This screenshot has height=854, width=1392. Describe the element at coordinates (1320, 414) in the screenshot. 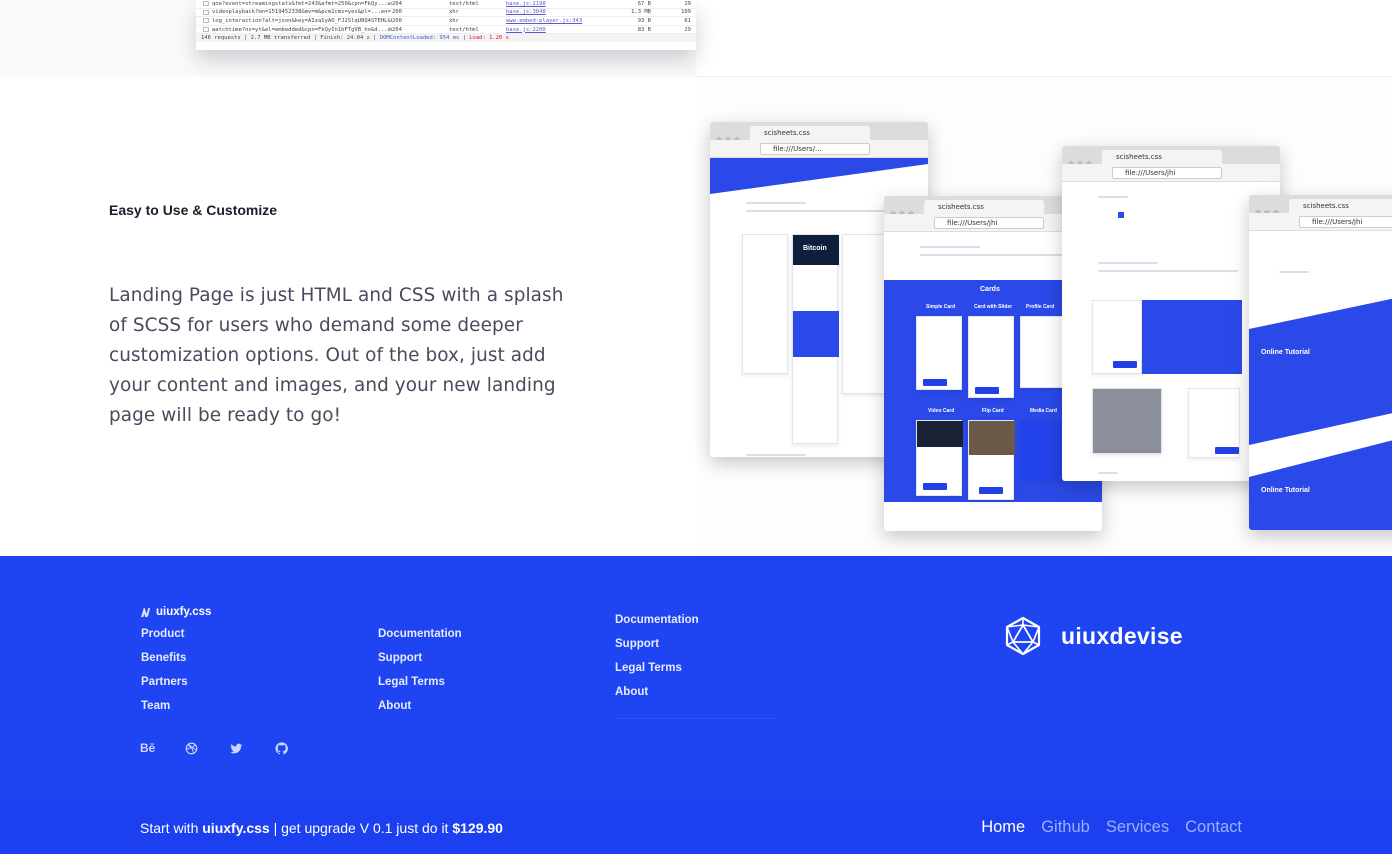

I see `blue-diagonal-shapes` at that location.